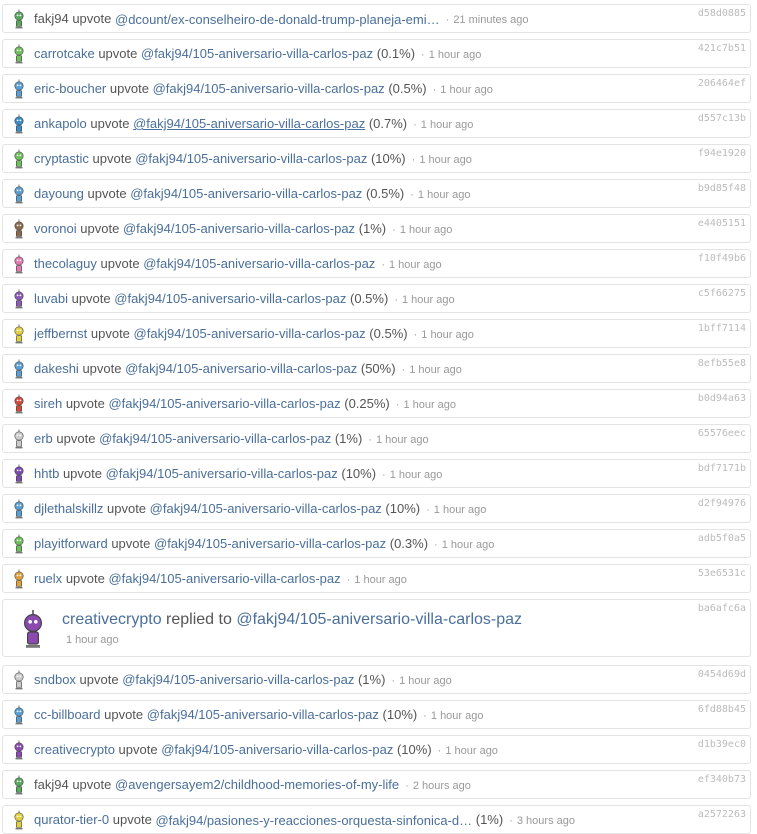 The height and width of the screenshot is (834, 757). What do you see at coordinates (59, 193) in the screenshot?
I see `username-link: dayoung` at bounding box center [59, 193].